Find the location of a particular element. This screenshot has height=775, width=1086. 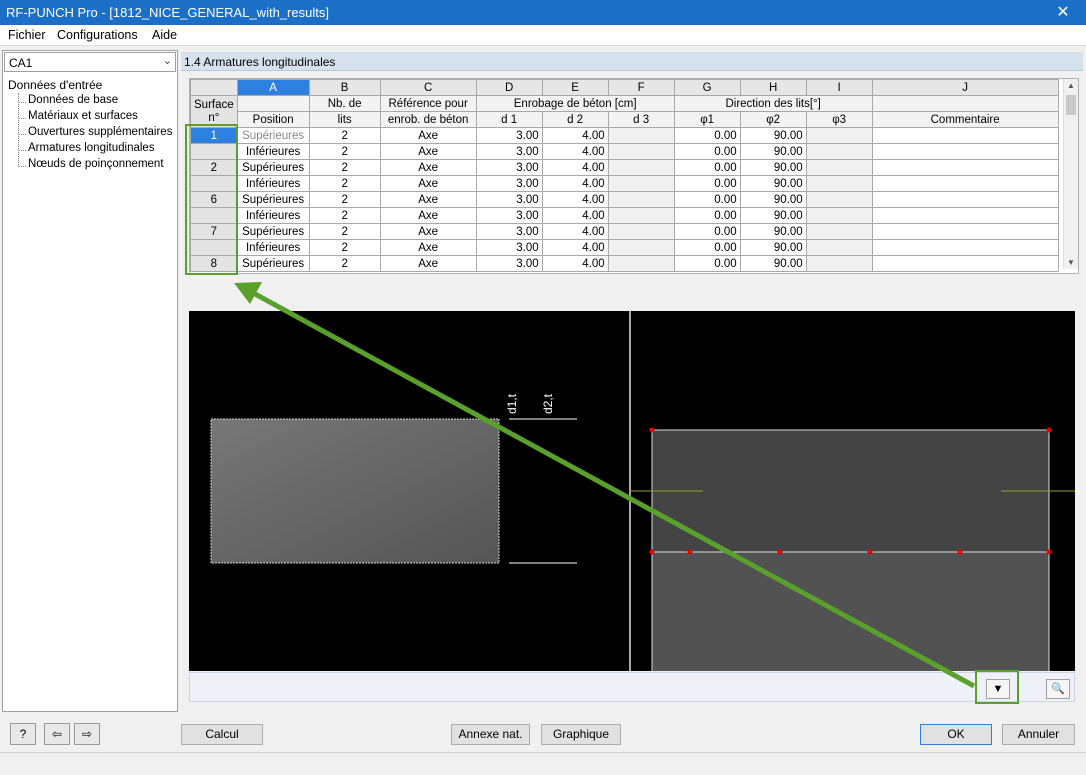

calcul-button: Calcul is located at coordinates (222, 734).